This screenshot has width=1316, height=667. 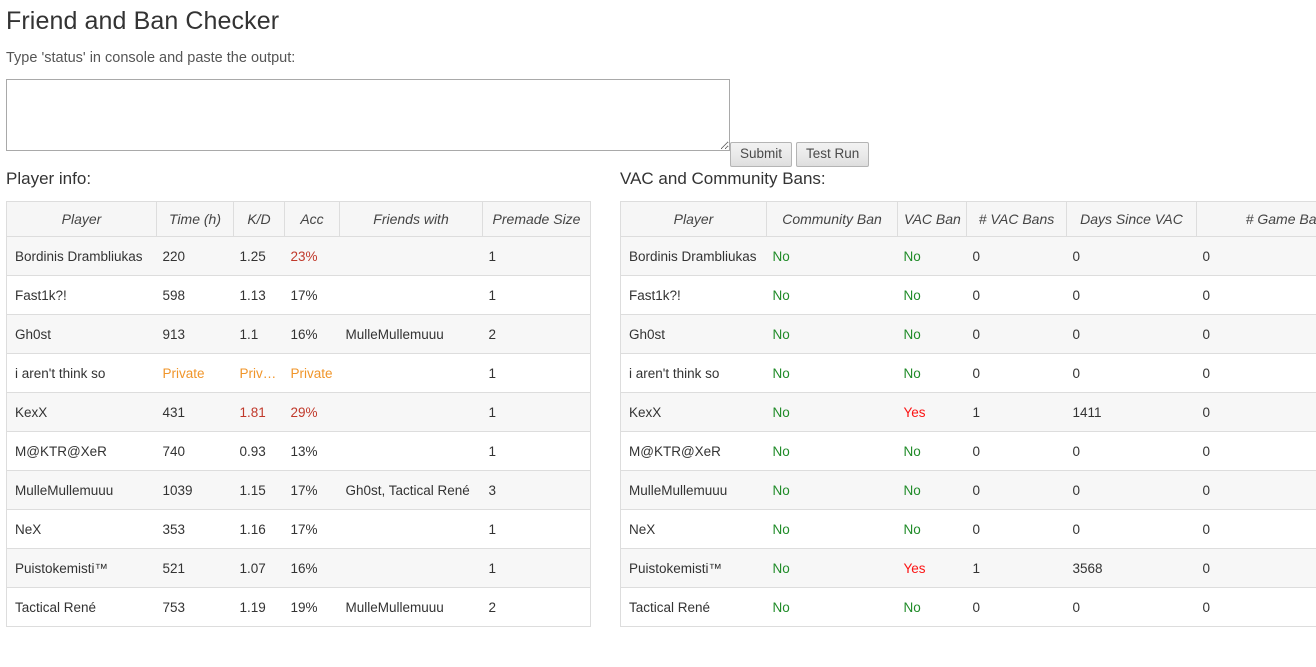 What do you see at coordinates (195, 219) in the screenshot?
I see `col-header-time: Time (h)` at bounding box center [195, 219].